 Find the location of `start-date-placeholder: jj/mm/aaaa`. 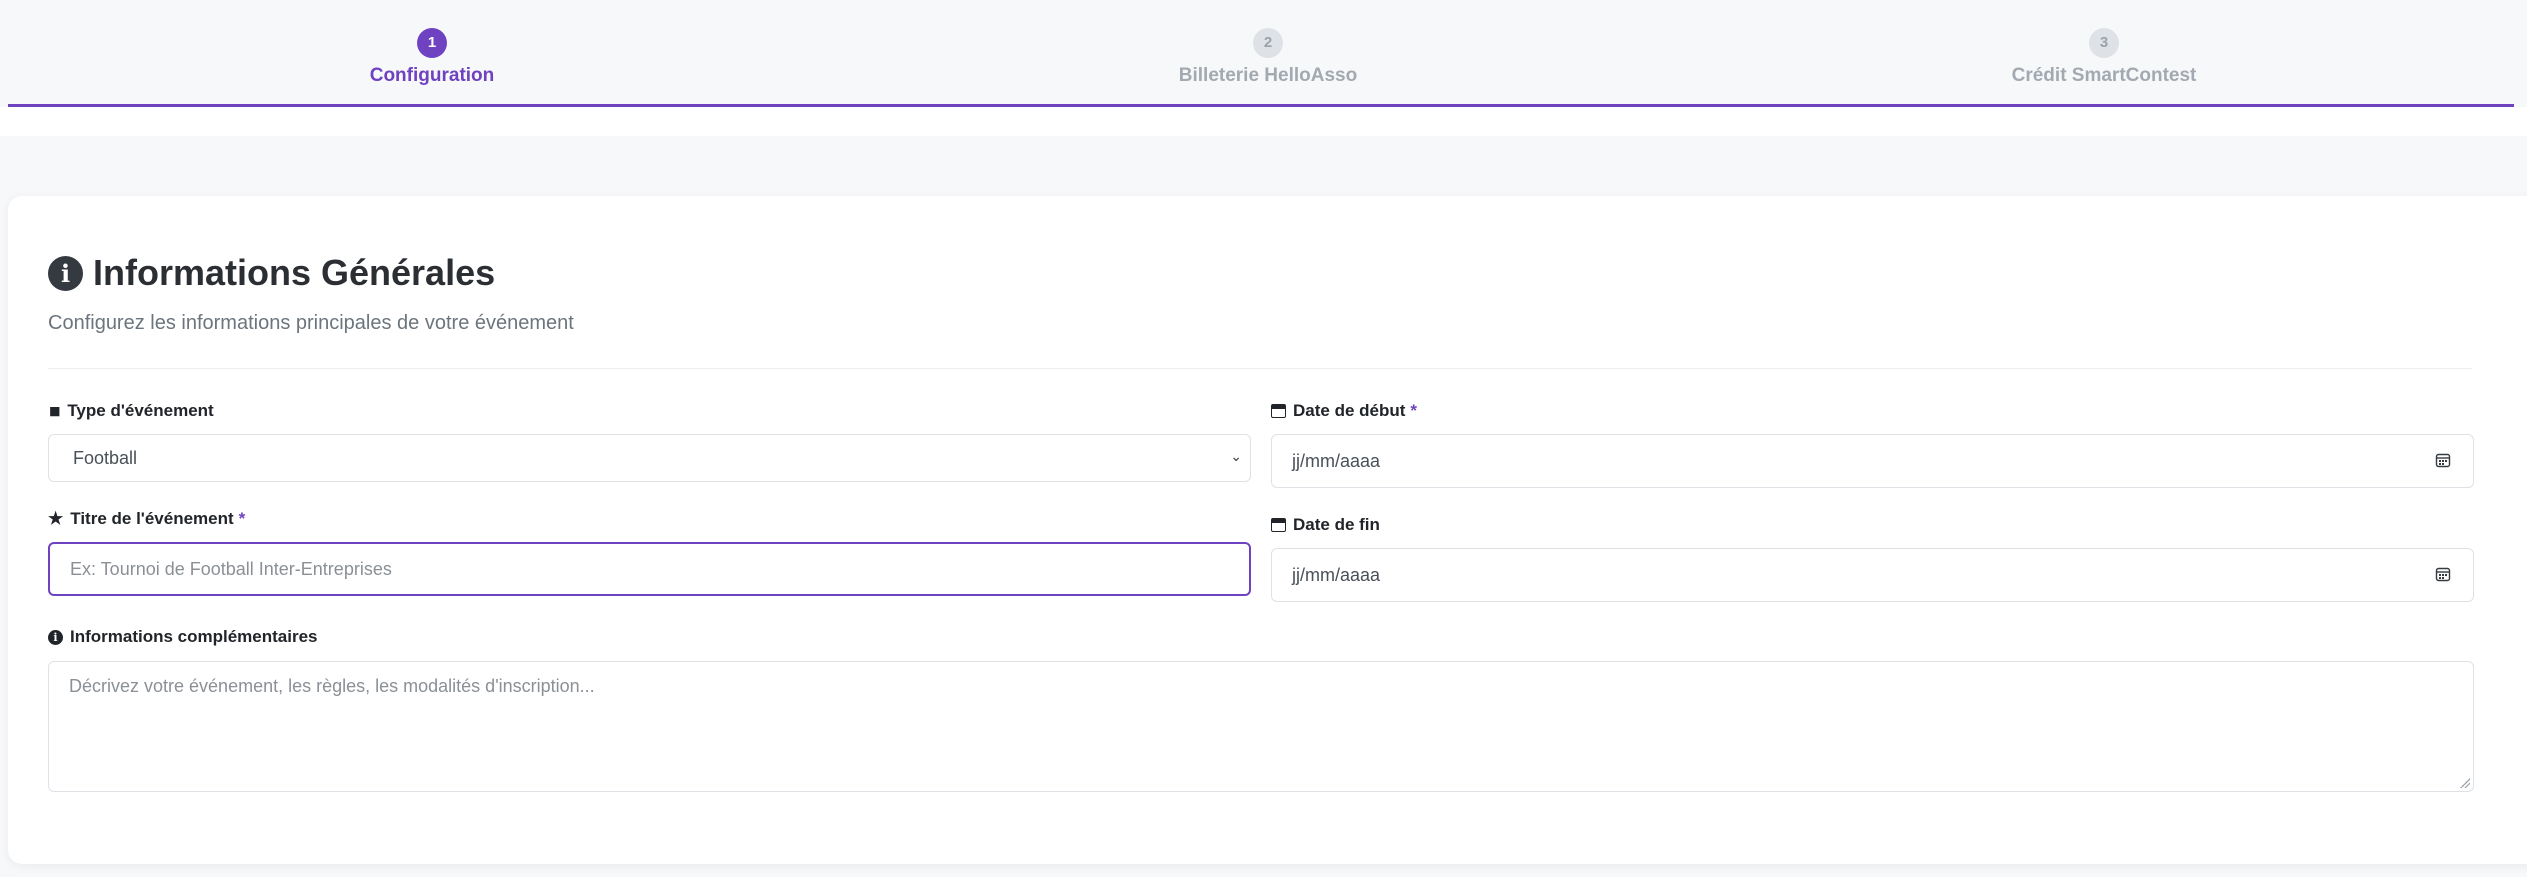

start-date-placeholder: jj/mm/aaaa is located at coordinates (1336, 460).